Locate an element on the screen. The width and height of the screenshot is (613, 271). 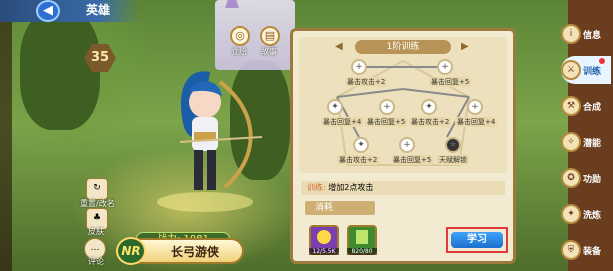
refine-icon: ✦ is located at coordinates (571, 214).